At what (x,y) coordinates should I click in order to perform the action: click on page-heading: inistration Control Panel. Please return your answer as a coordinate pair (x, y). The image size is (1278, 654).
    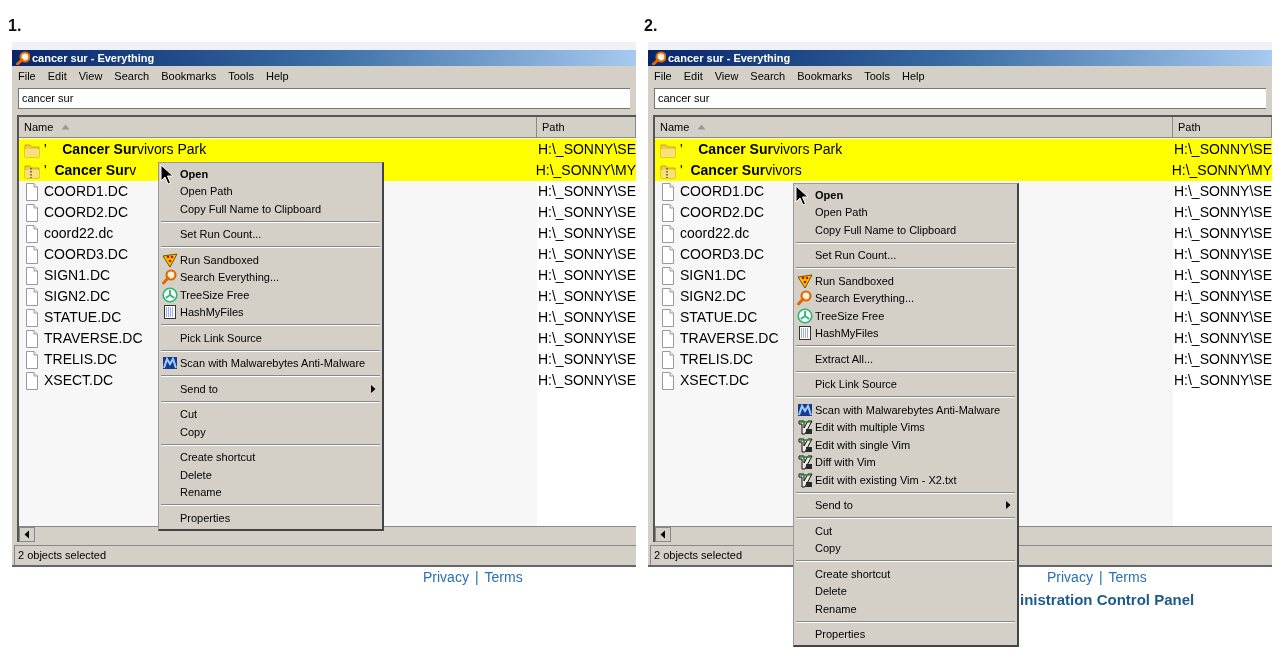
    Looking at the image, I should click on (1107, 600).